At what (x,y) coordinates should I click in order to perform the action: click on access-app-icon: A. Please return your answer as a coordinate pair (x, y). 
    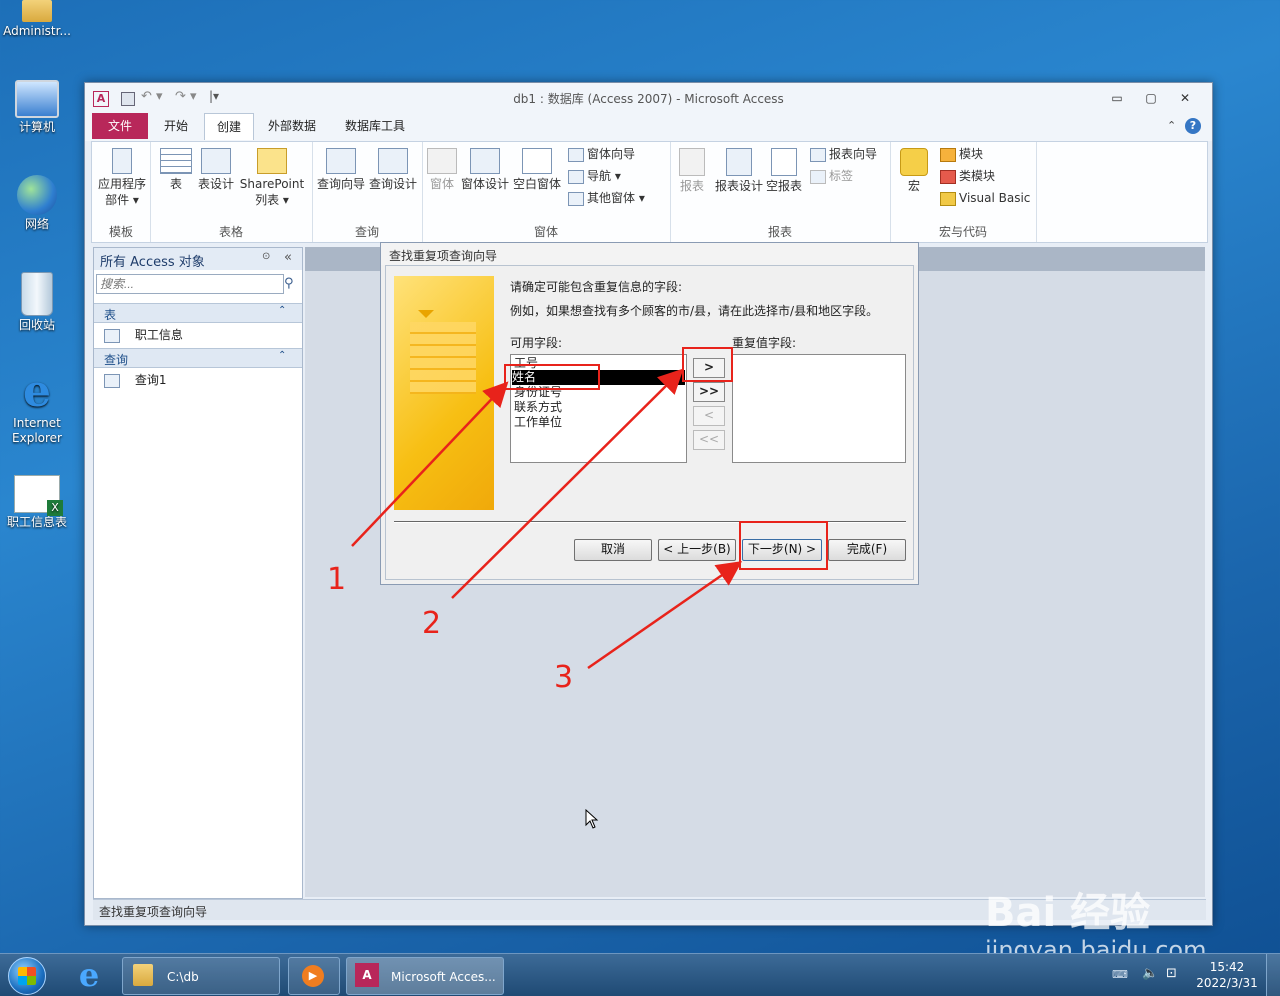
    Looking at the image, I should click on (367, 975).